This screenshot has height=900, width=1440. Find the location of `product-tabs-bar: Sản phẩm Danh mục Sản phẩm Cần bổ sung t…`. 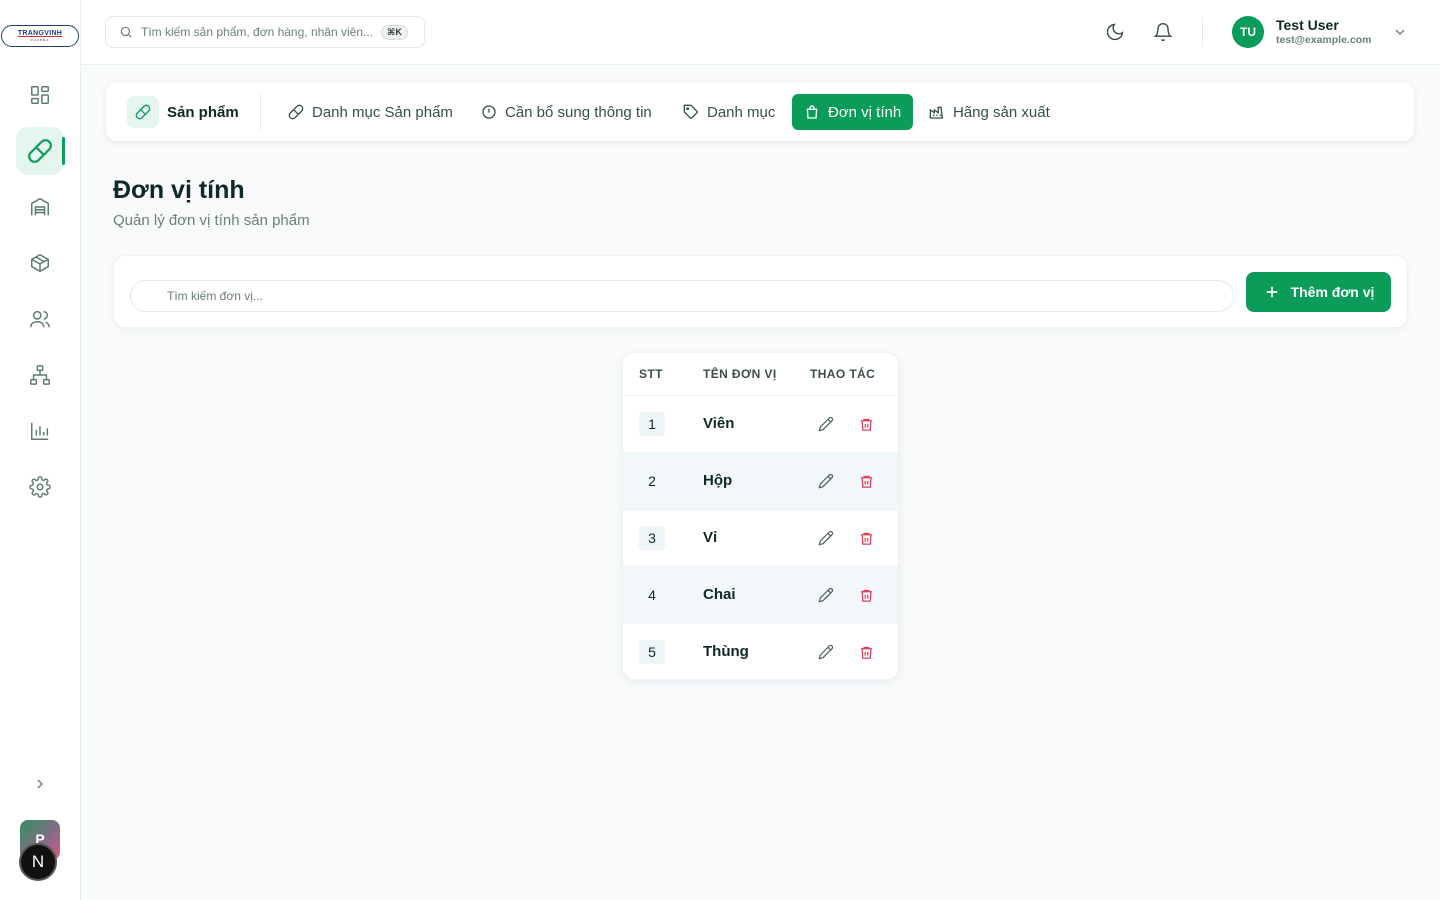

product-tabs-bar: Sản phẩm Danh mục Sản phẩm Cần bổ sung t… is located at coordinates (760, 111).